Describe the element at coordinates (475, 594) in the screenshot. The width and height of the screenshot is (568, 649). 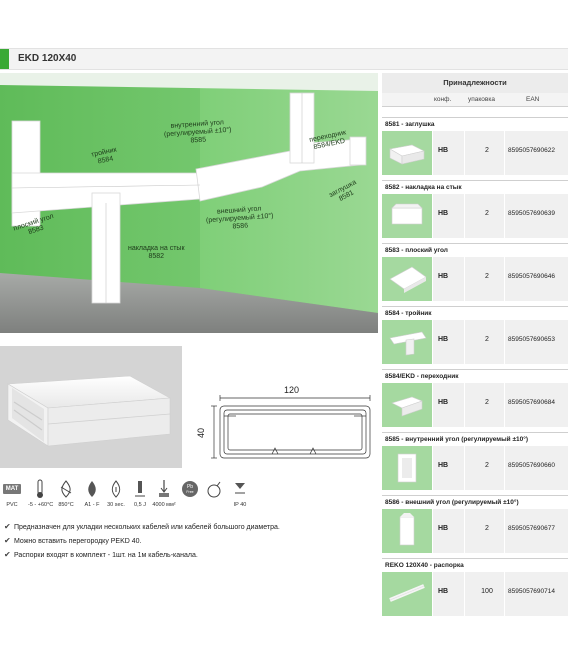
I see `accessory-row: HB 100 8595057690714` at that location.